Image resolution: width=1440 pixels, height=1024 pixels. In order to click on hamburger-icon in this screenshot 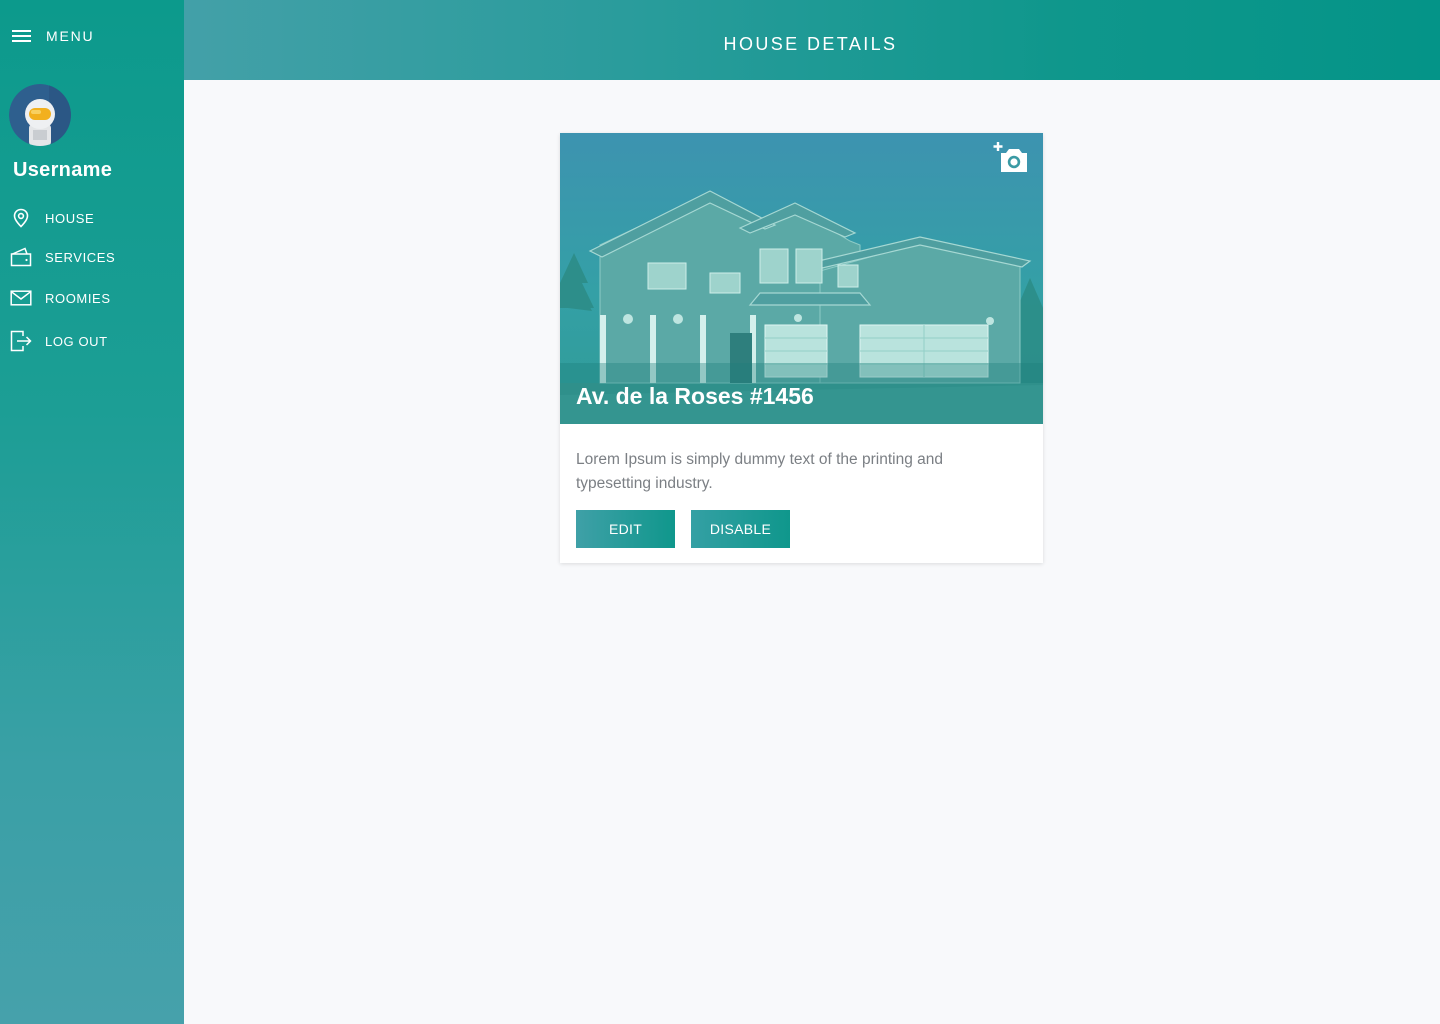, I will do `click(22, 36)`.